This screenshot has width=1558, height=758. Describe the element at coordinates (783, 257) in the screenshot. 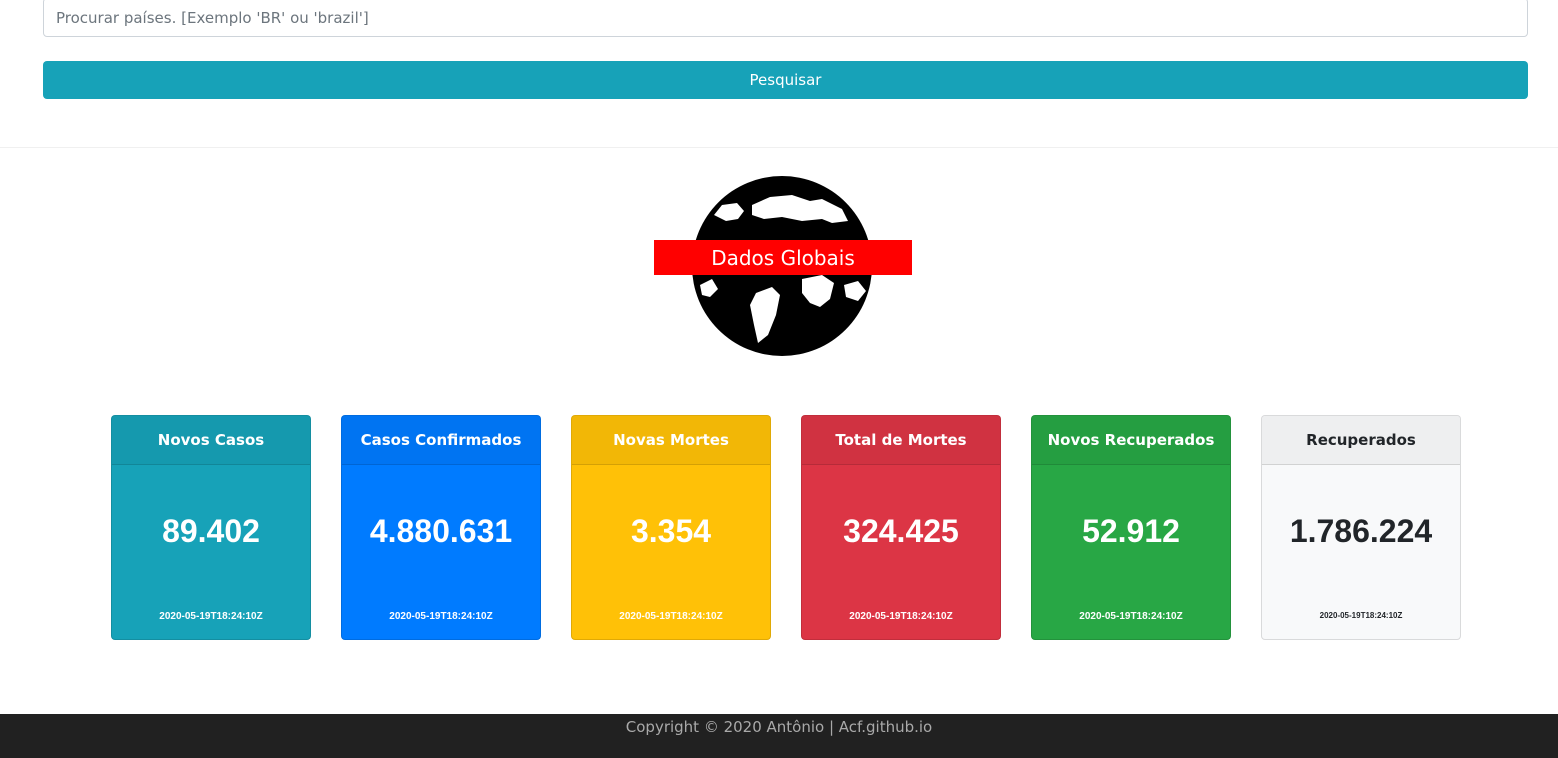

I see `logo-title: Dados Globais` at that location.